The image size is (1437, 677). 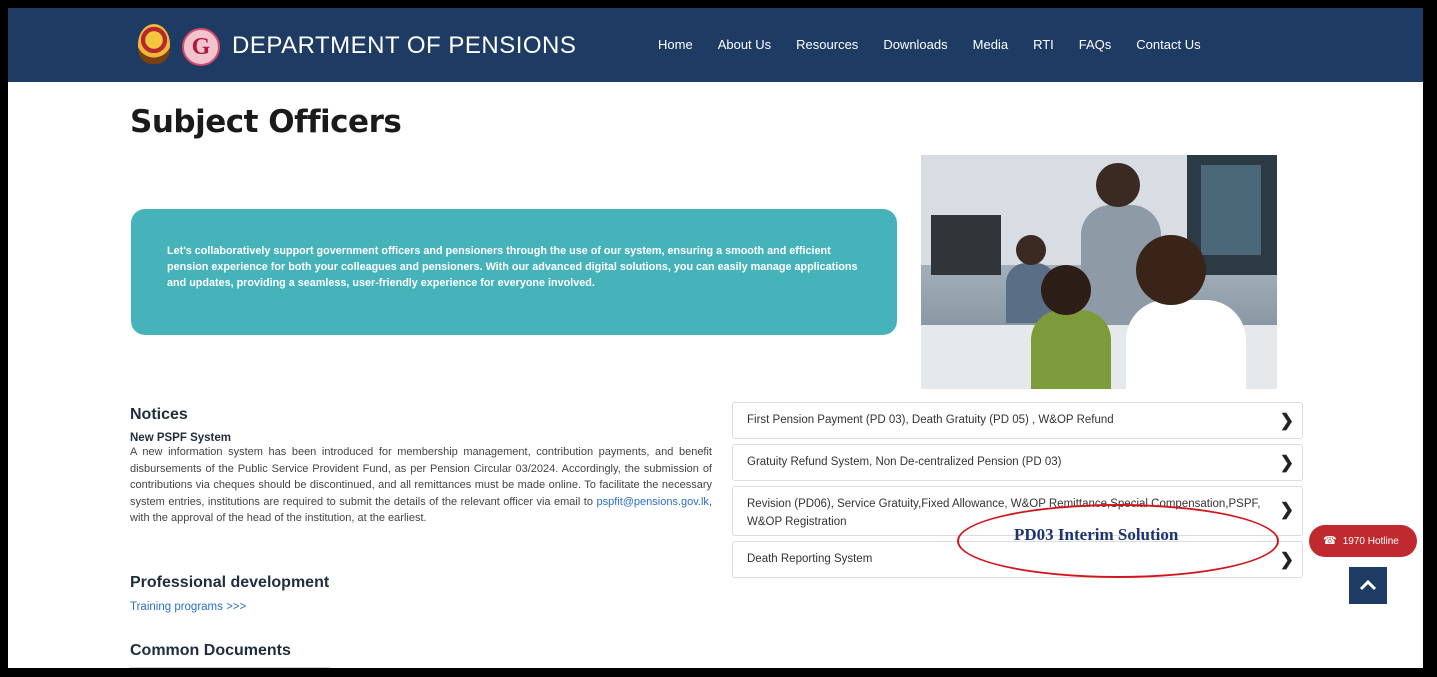 What do you see at coordinates (652, 502) in the screenshot?
I see `email-link: pspfit@pensions.gov.lk` at bounding box center [652, 502].